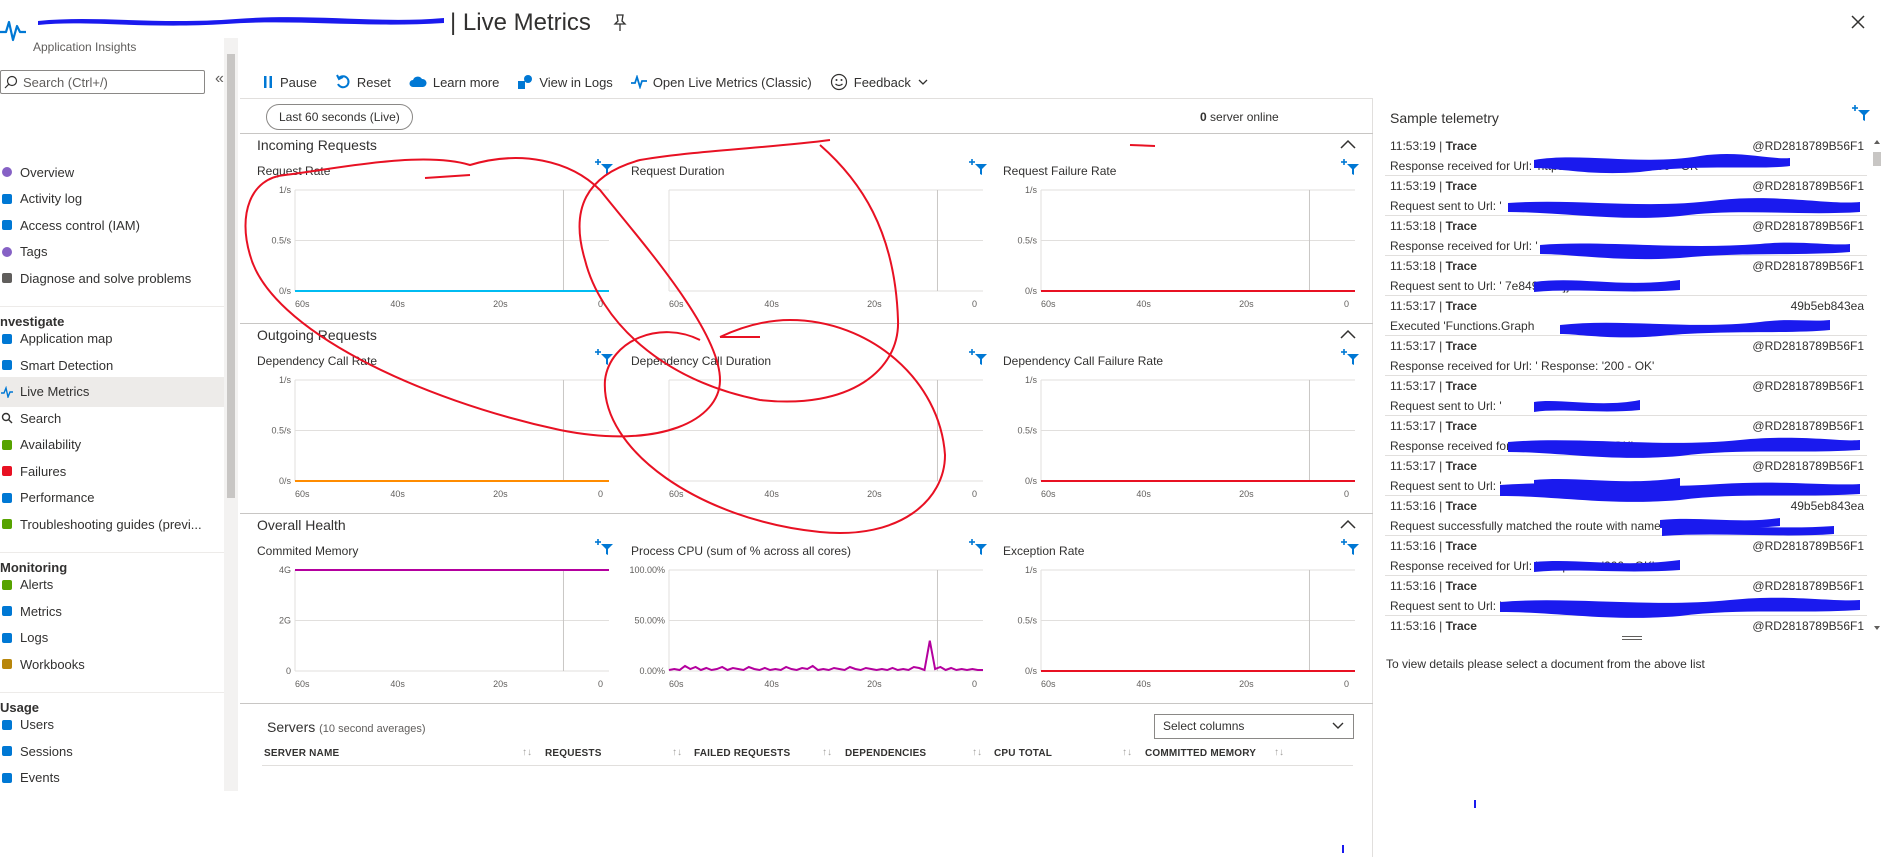 The image size is (1895, 857). I want to click on menu-item-smart-detection: Smart Detection, so click(112, 365).